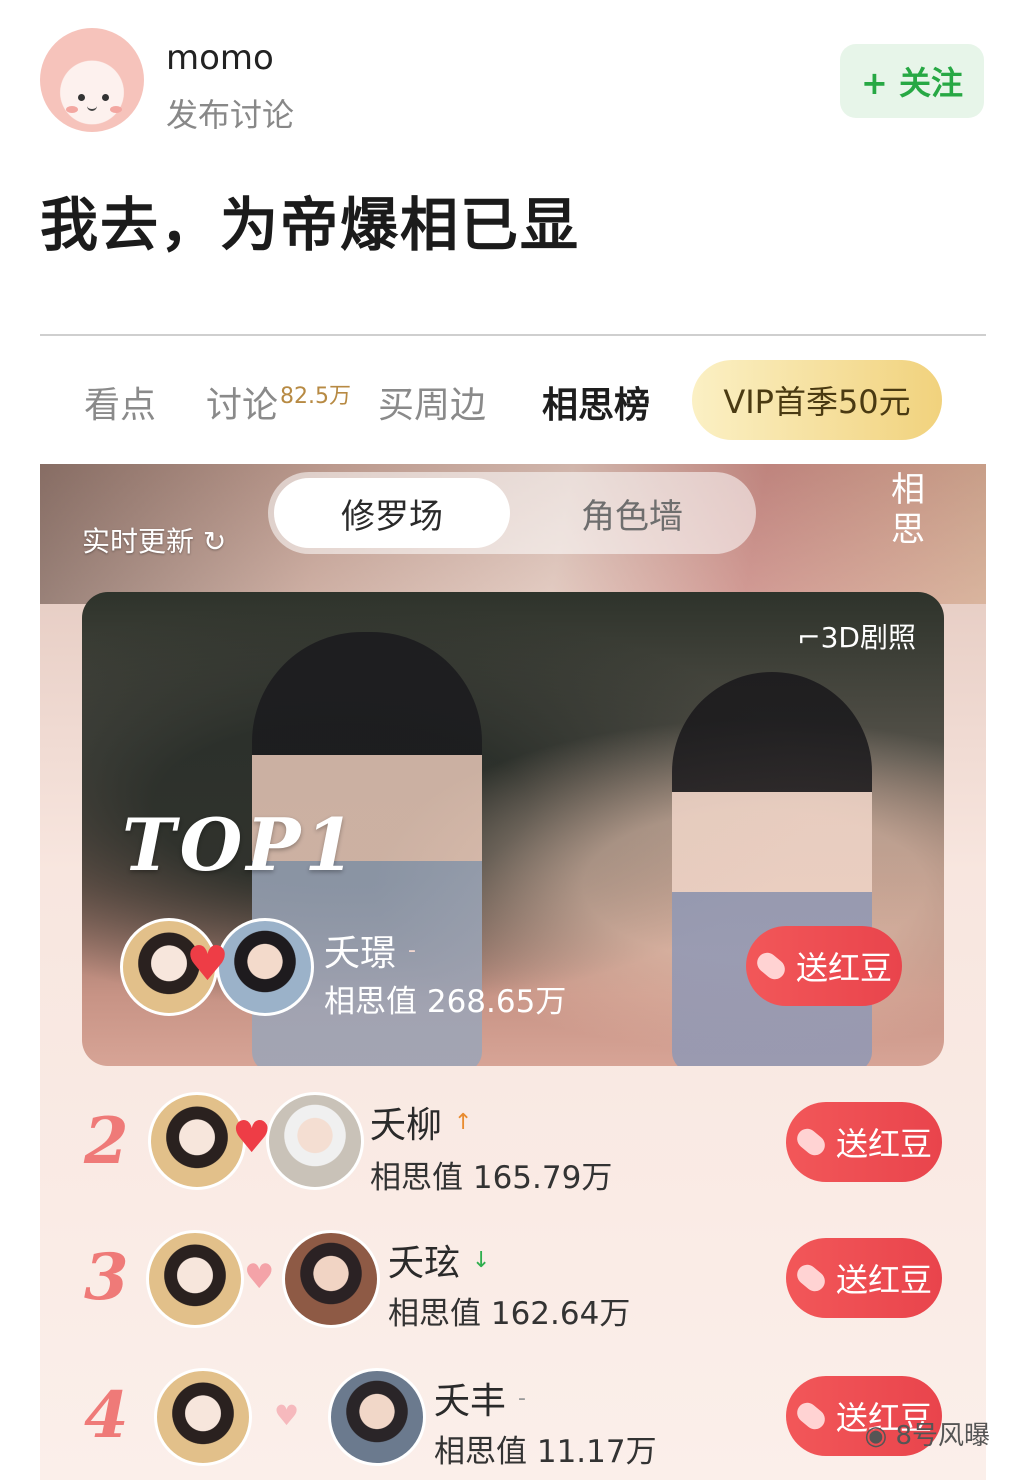 This screenshot has width=1024, height=1480. I want to click on couple-name: 夭璟 -, so click(370, 950).